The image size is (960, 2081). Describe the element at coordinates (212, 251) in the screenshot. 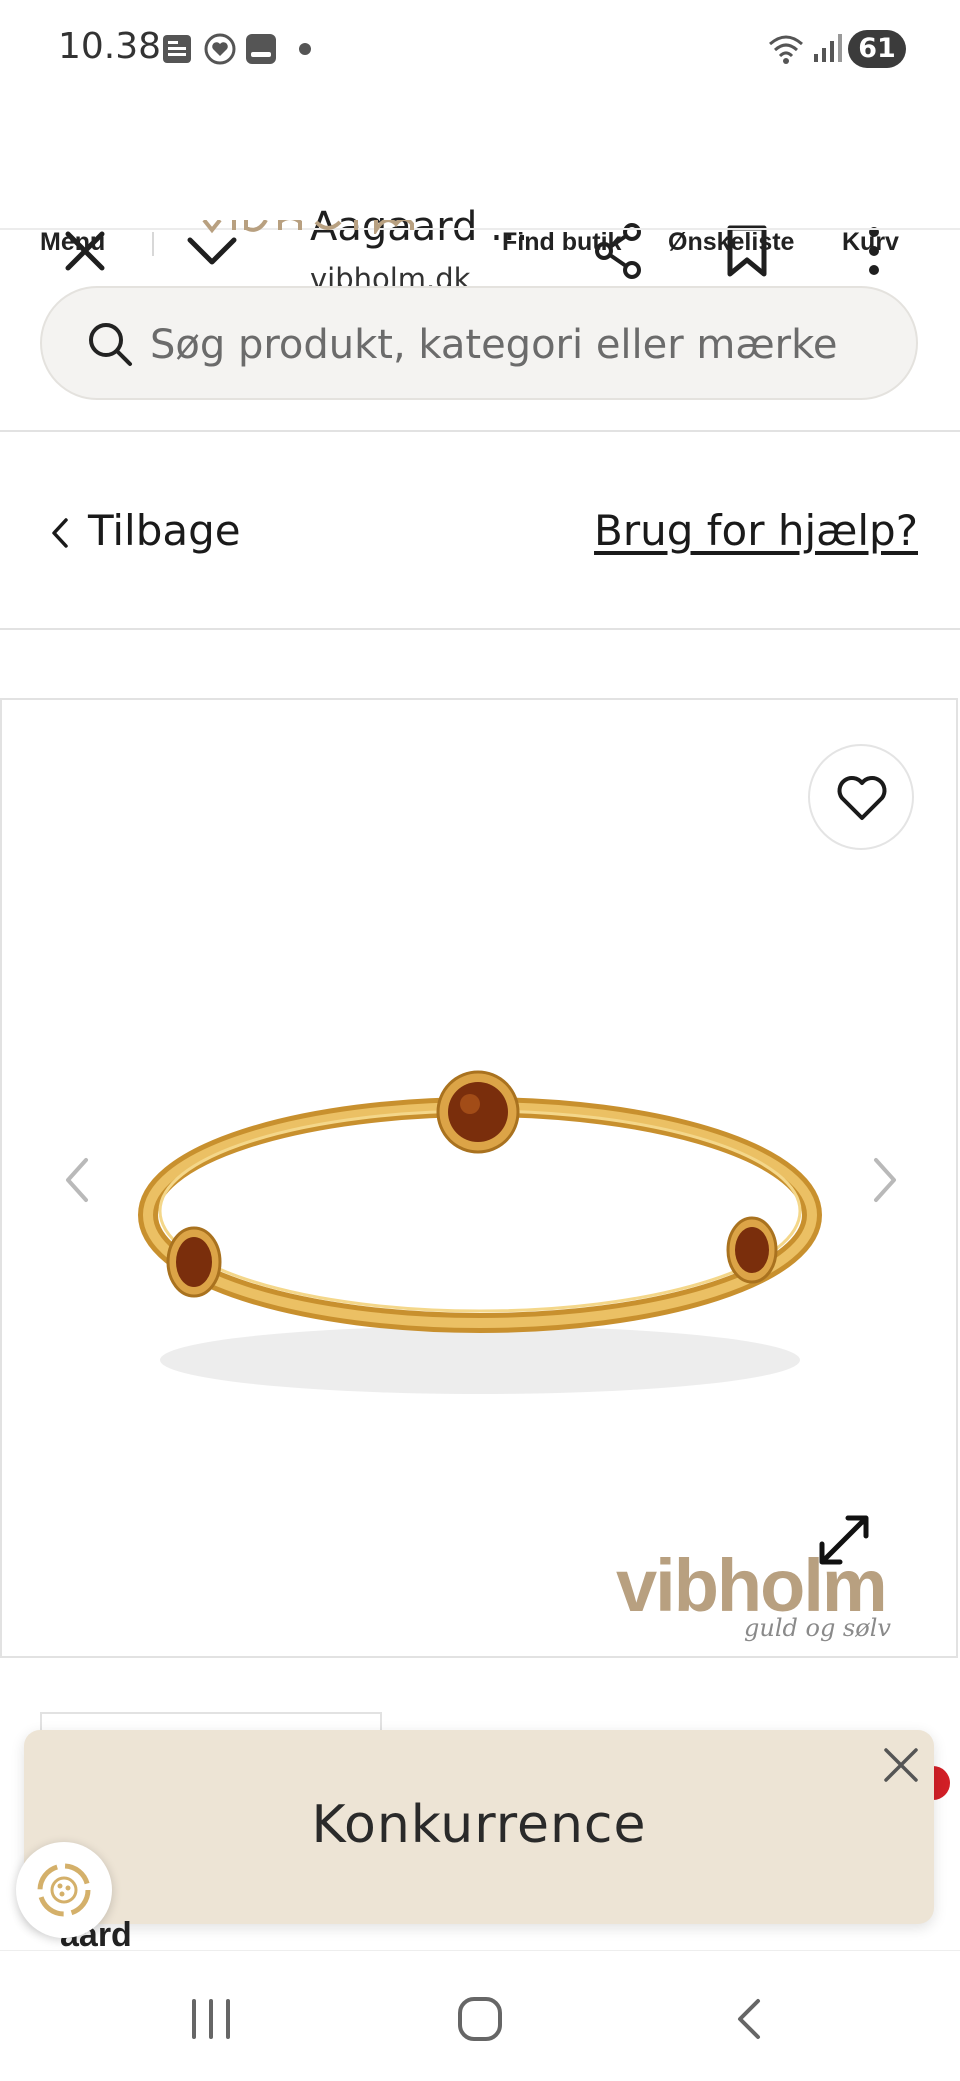

I see `chevron-down-icon` at that location.